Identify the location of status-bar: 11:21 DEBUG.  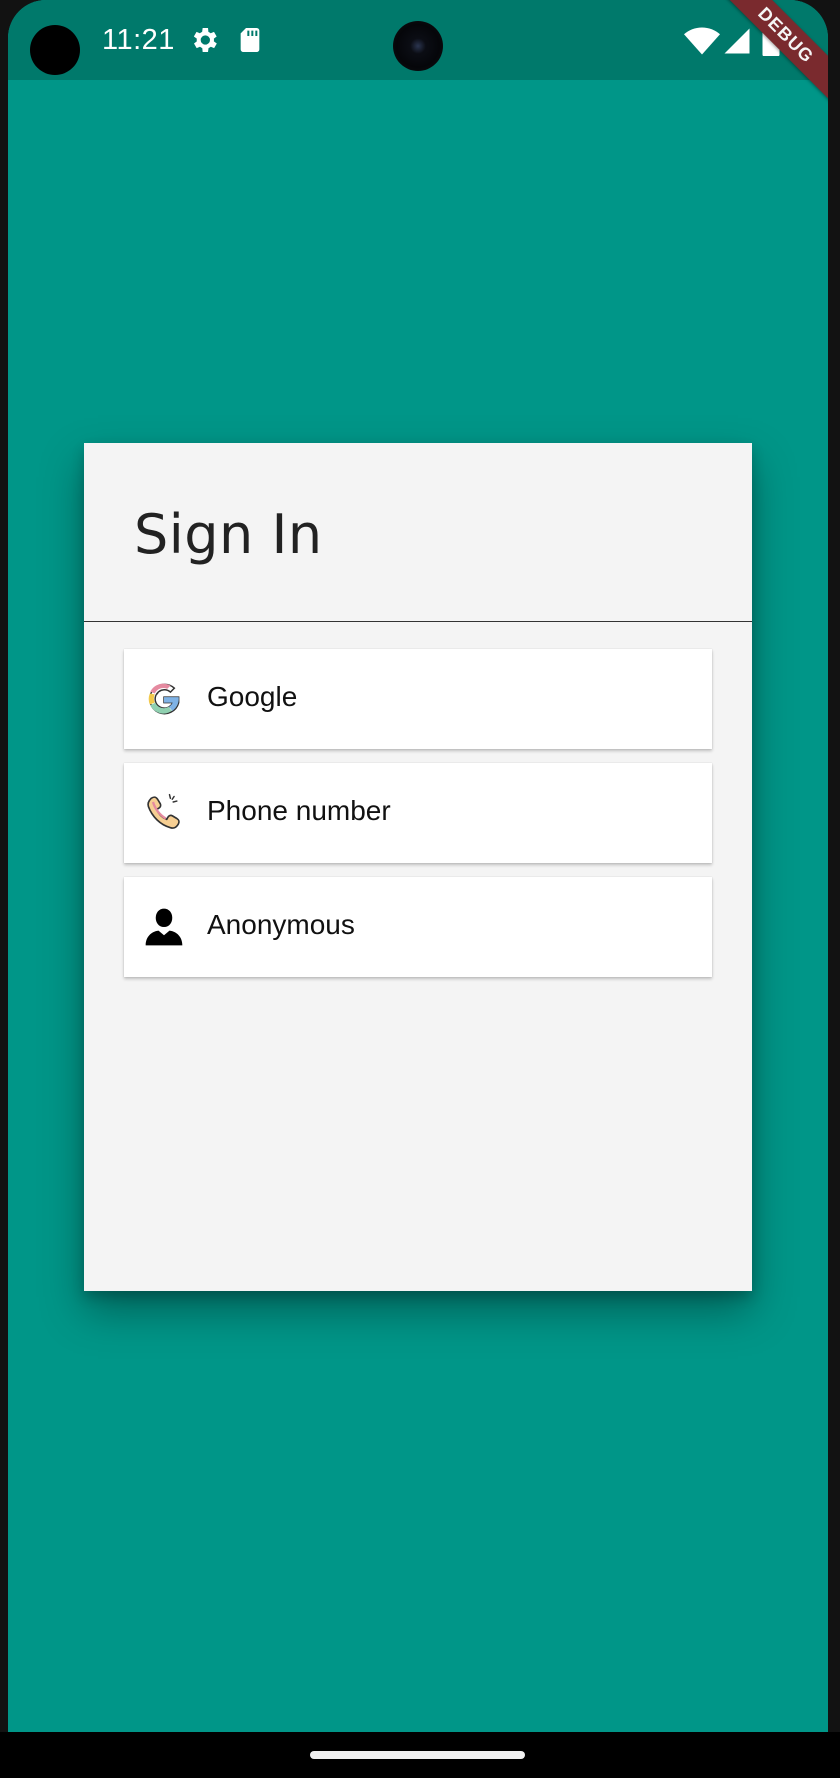
(418, 51).